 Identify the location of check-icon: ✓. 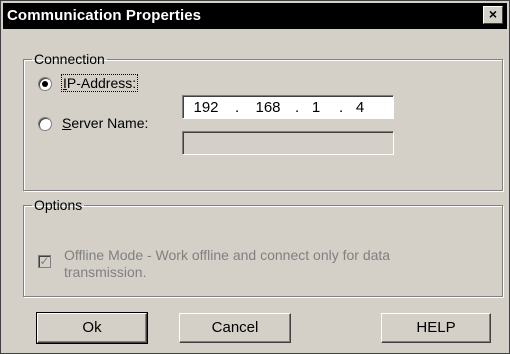
(44, 261).